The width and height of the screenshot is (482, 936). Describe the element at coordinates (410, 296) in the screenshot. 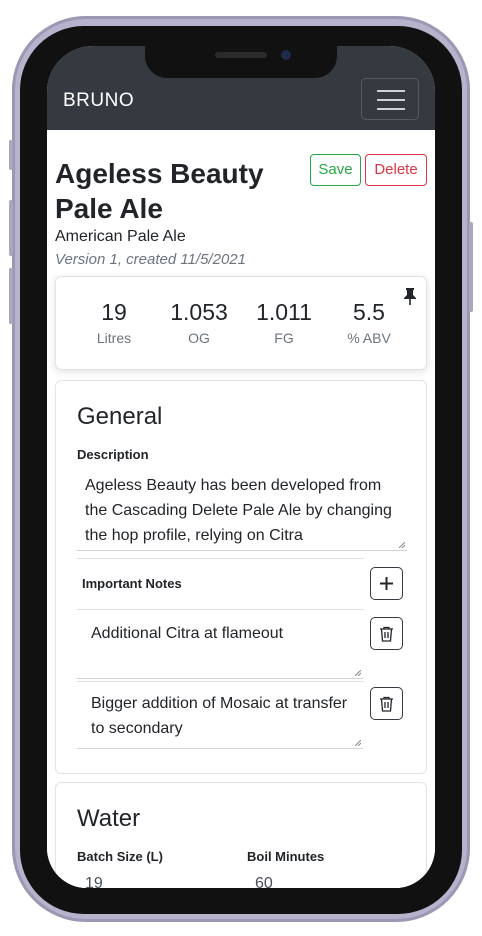

I see `pin-icon` at that location.